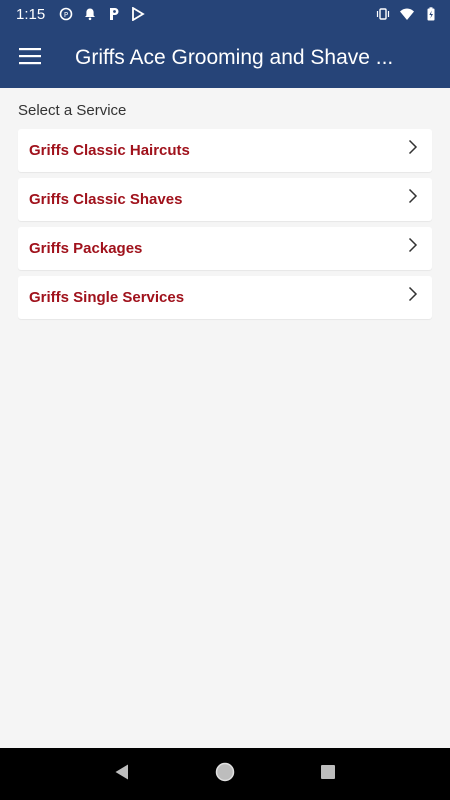 This screenshot has width=450, height=800. What do you see at coordinates (225, 150) in the screenshot?
I see `service-item-classic-haircuts: Griffs Classic Haircuts` at bounding box center [225, 150].